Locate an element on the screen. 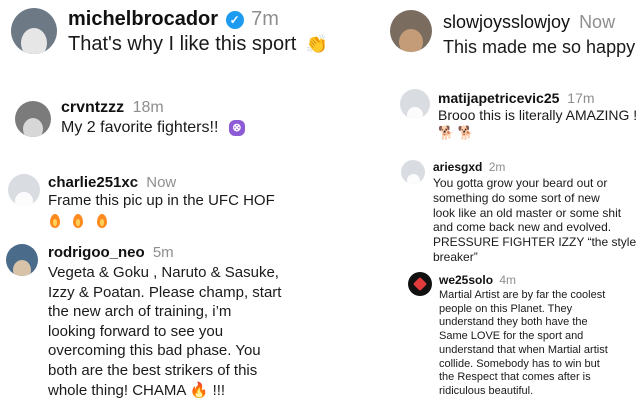 This screenshot has width=640, height=400. comment-line: people on this Planet. They is located at coordinates (506, 308).